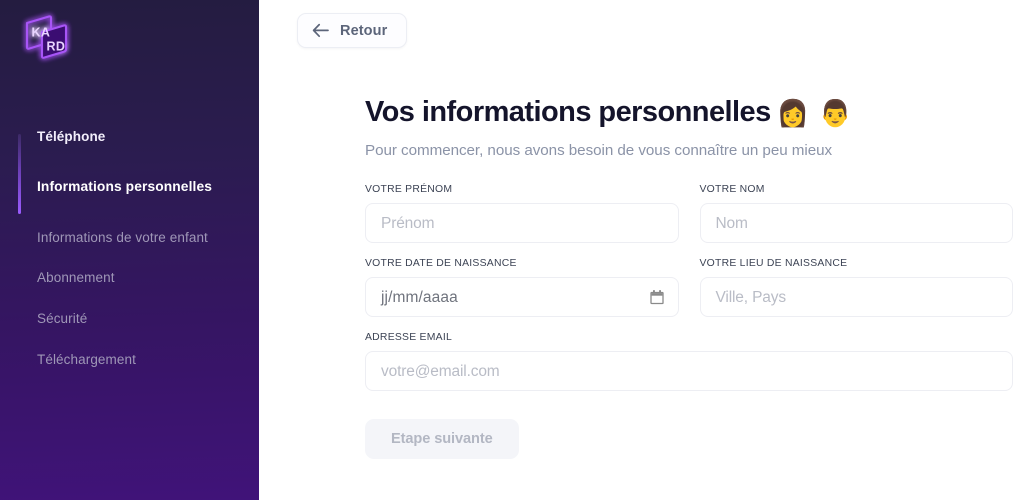 The width and height of the screenshot is (1024, 500). Describe the element at coordinates (408, 338) in the screenshot. I see `field-email-label: ADRESSE EMAIL` at that location.